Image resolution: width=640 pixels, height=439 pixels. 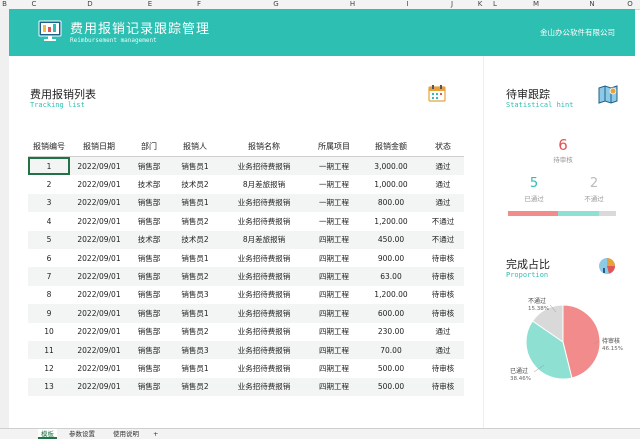 What do you see at coordinates (49, 331) in the screenshot?
I see `table-cell: 10` at bounding box center [49, 331].